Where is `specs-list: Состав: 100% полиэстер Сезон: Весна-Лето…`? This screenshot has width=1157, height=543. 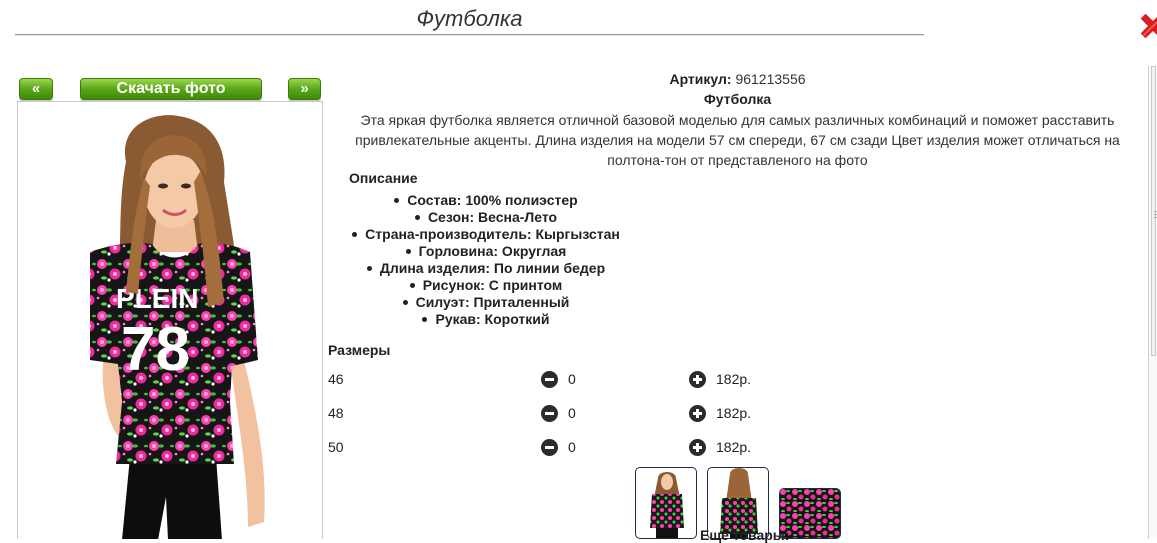
specs-list: Состав: 100% полиэстер Сезон: Весна-Лето… is located at coordinates (486, 260).